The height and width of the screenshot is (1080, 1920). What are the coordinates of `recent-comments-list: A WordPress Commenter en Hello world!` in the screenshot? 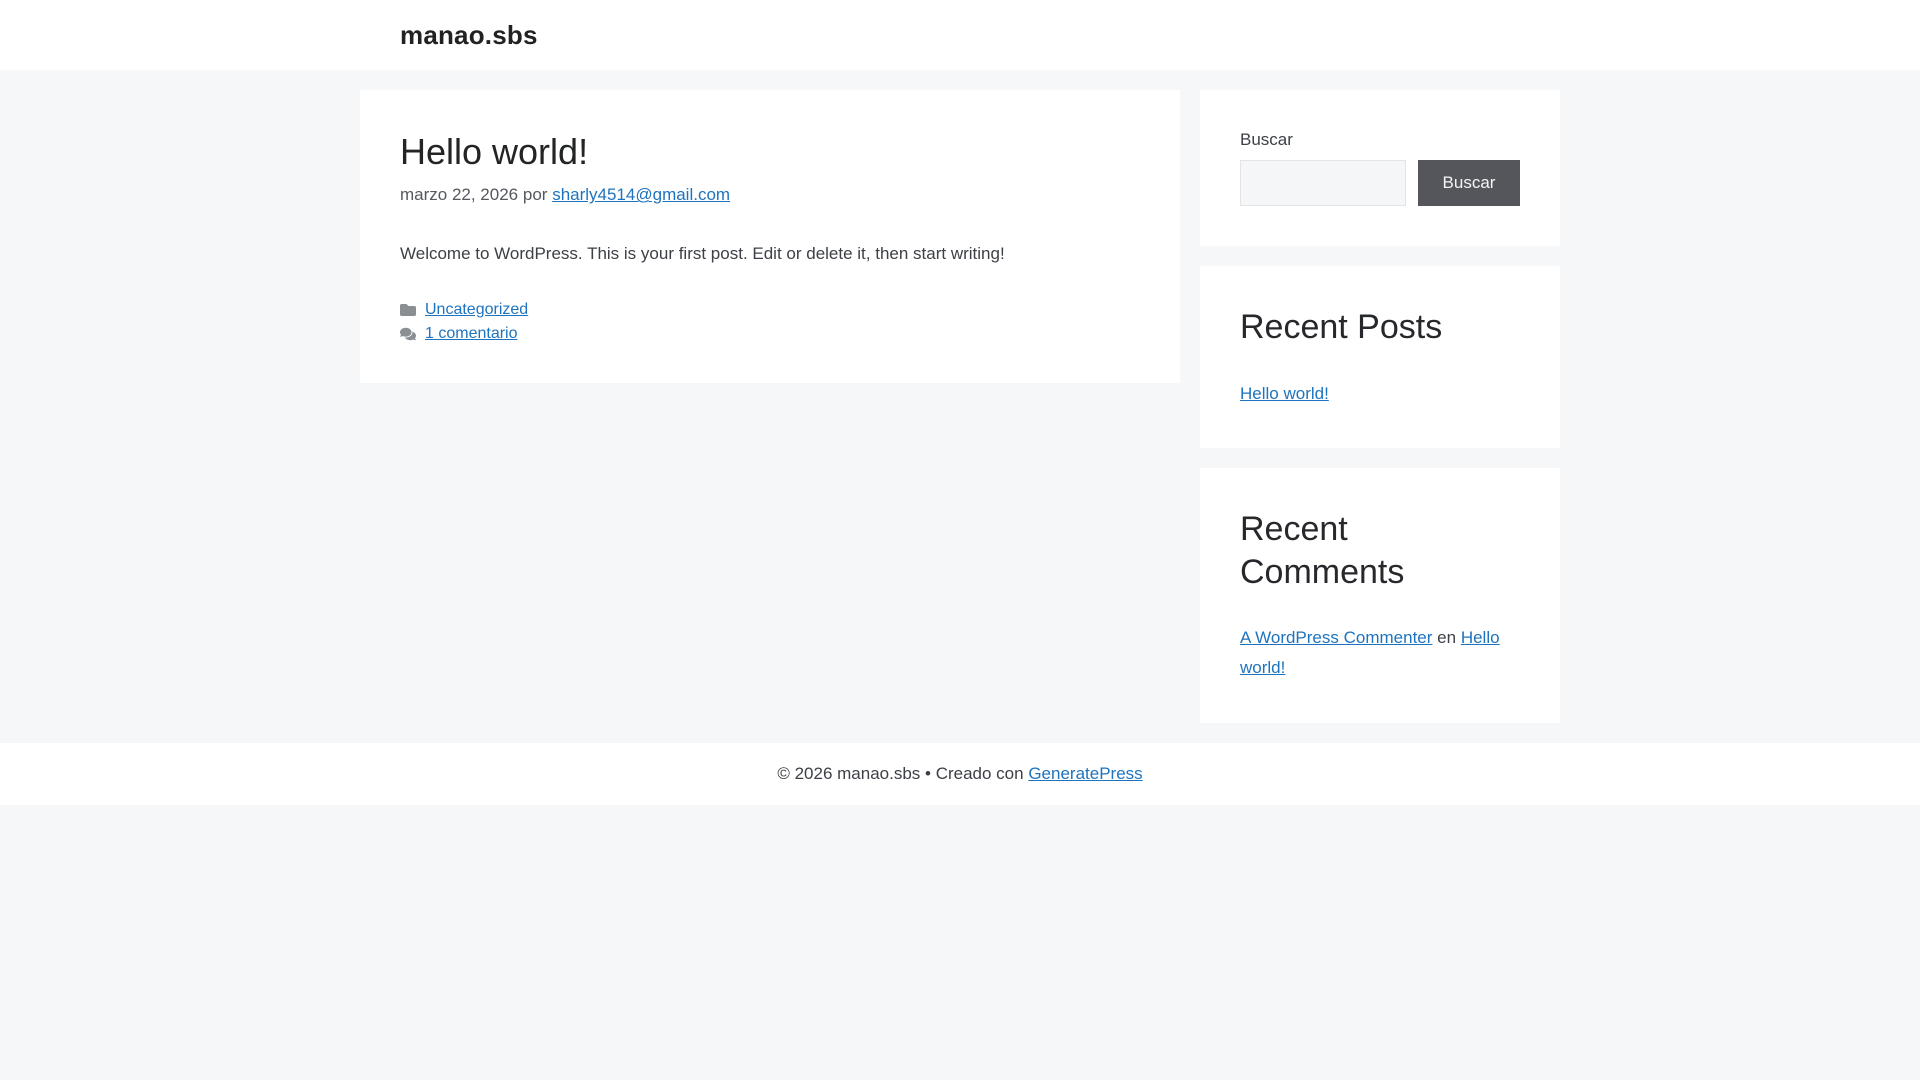 It's located at (1380, 653).